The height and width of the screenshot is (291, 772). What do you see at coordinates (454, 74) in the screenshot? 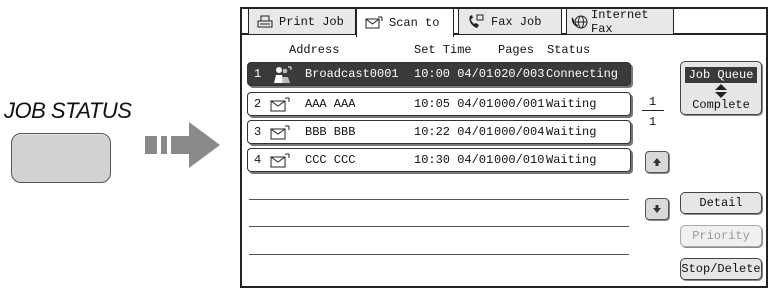
I see `job-set-time: 10:00 04/01` at bounding box center [454, 74].